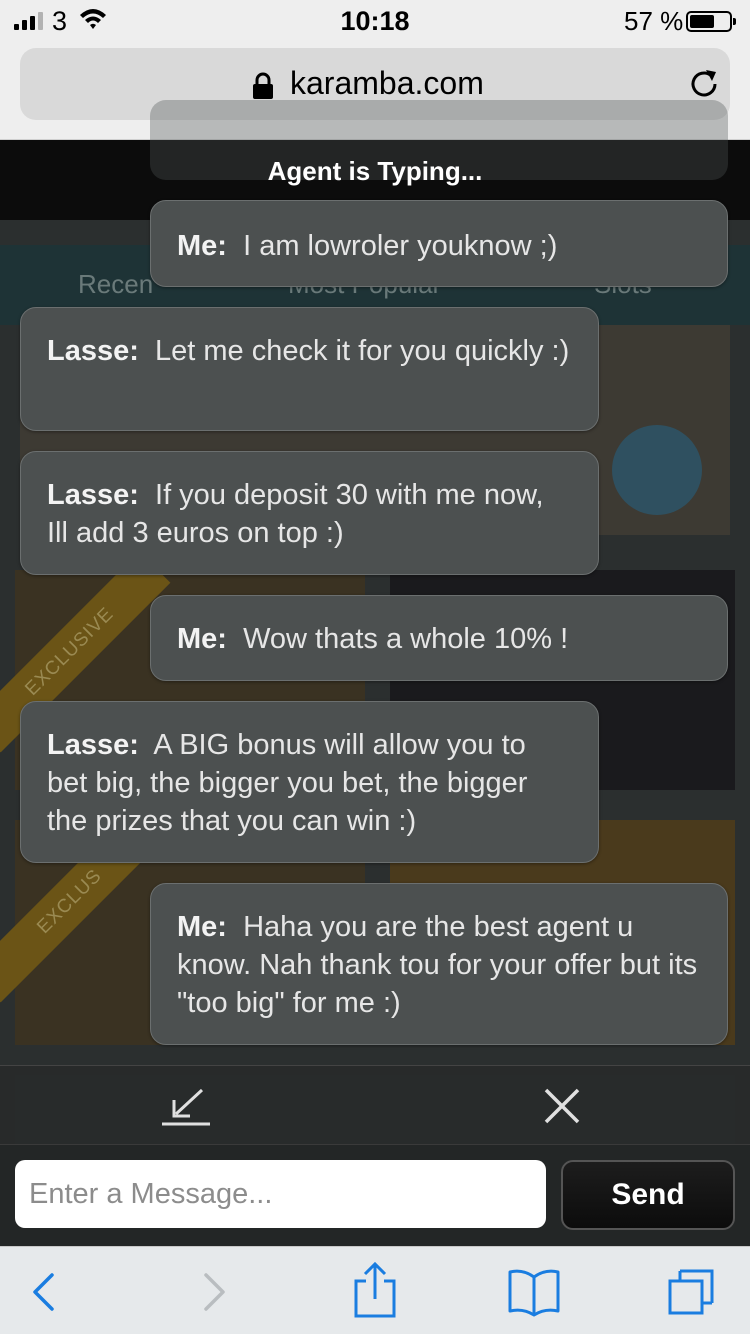  What do you see at coordinates (387, 83) in the screenshot?
I see `url-text: karamba.com` at bounding box center [387, 83].